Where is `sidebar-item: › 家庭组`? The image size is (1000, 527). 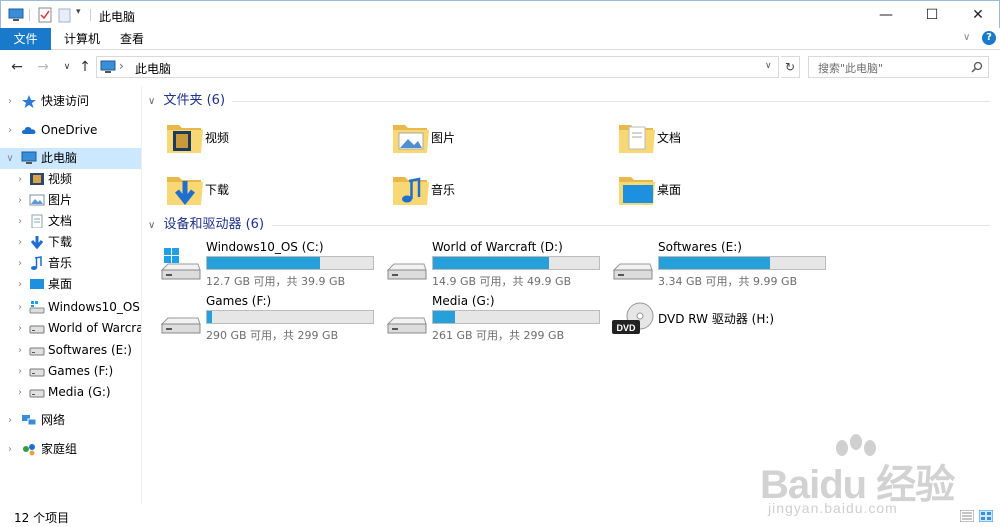 sidebar-item: › 家庭组 is located at coordinates (70, 449).